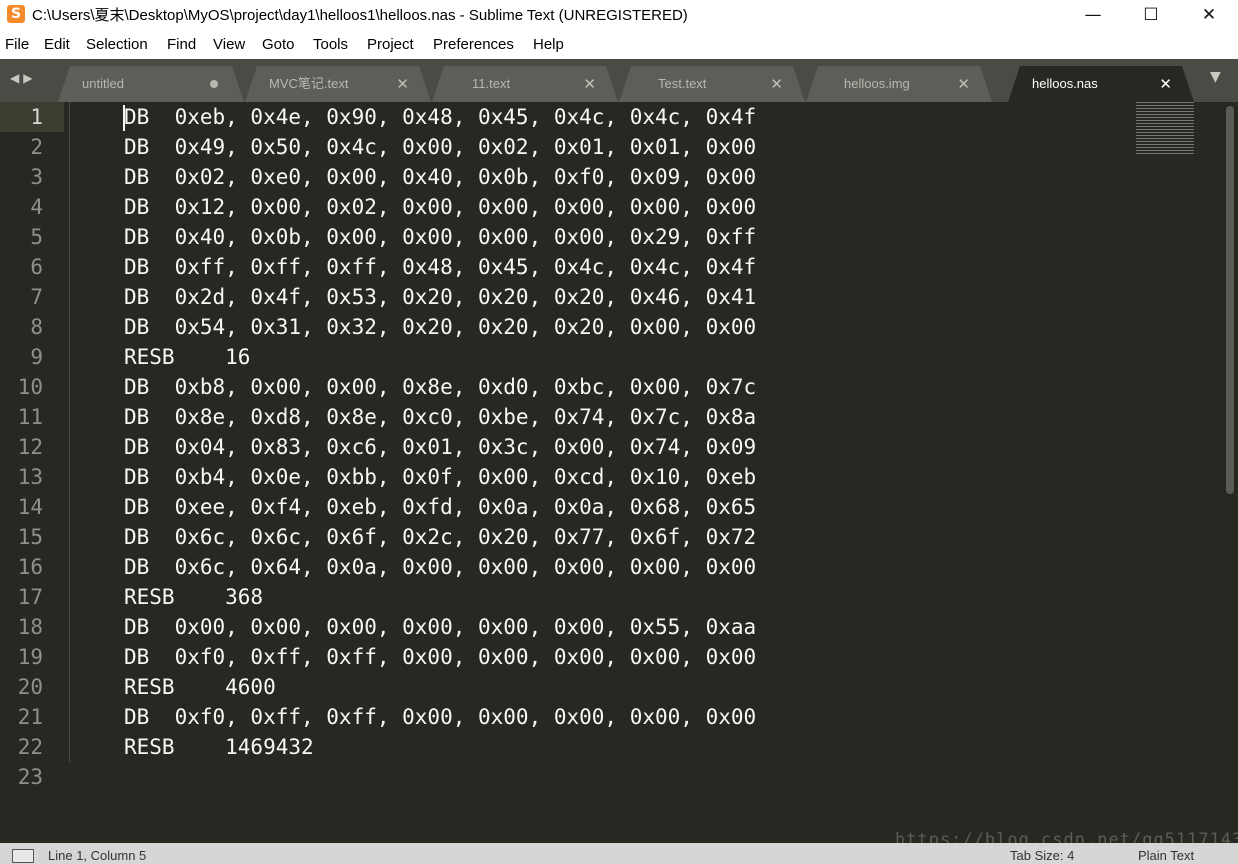 This screenshot has width=1238, height=864. I want to click on tab-helloos-nas: helloos.nas ✕, so click(1101, 84).